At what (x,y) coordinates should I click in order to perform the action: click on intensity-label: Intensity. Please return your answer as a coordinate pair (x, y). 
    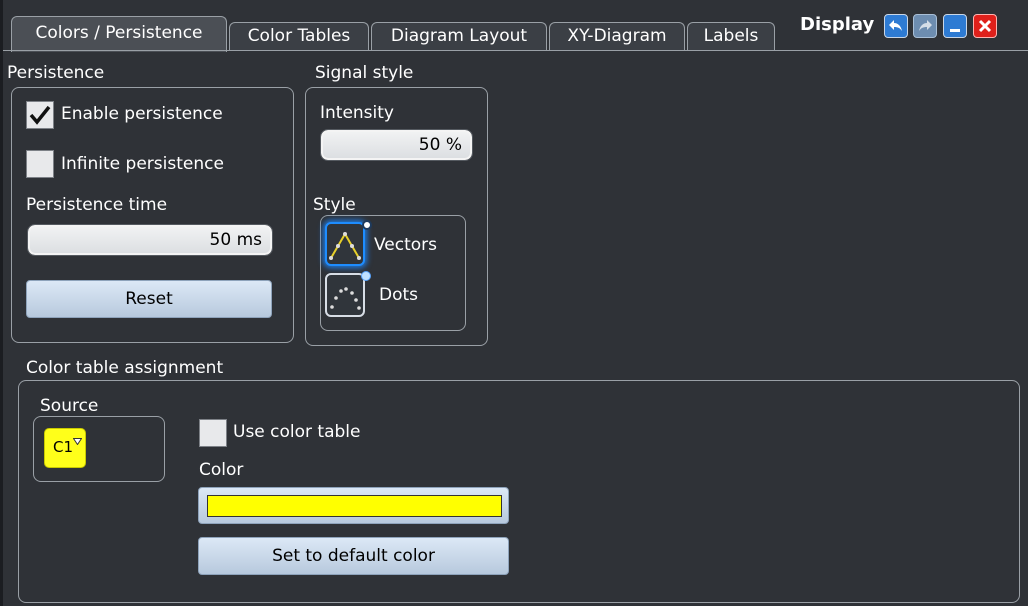
    Looking at the image, I should click on (357, 113).